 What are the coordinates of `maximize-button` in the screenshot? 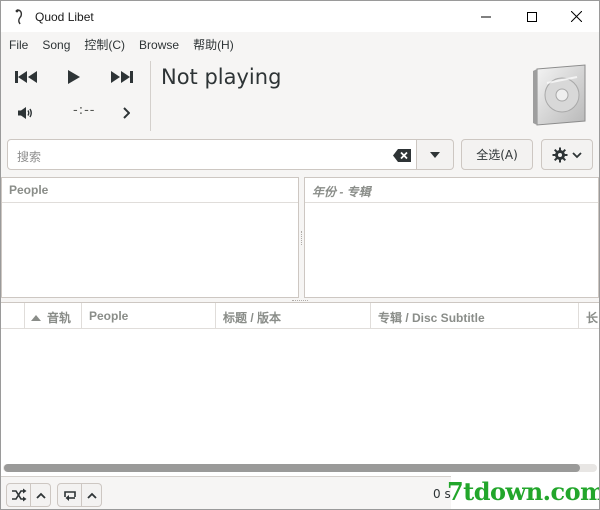 It's located at (532, 16).